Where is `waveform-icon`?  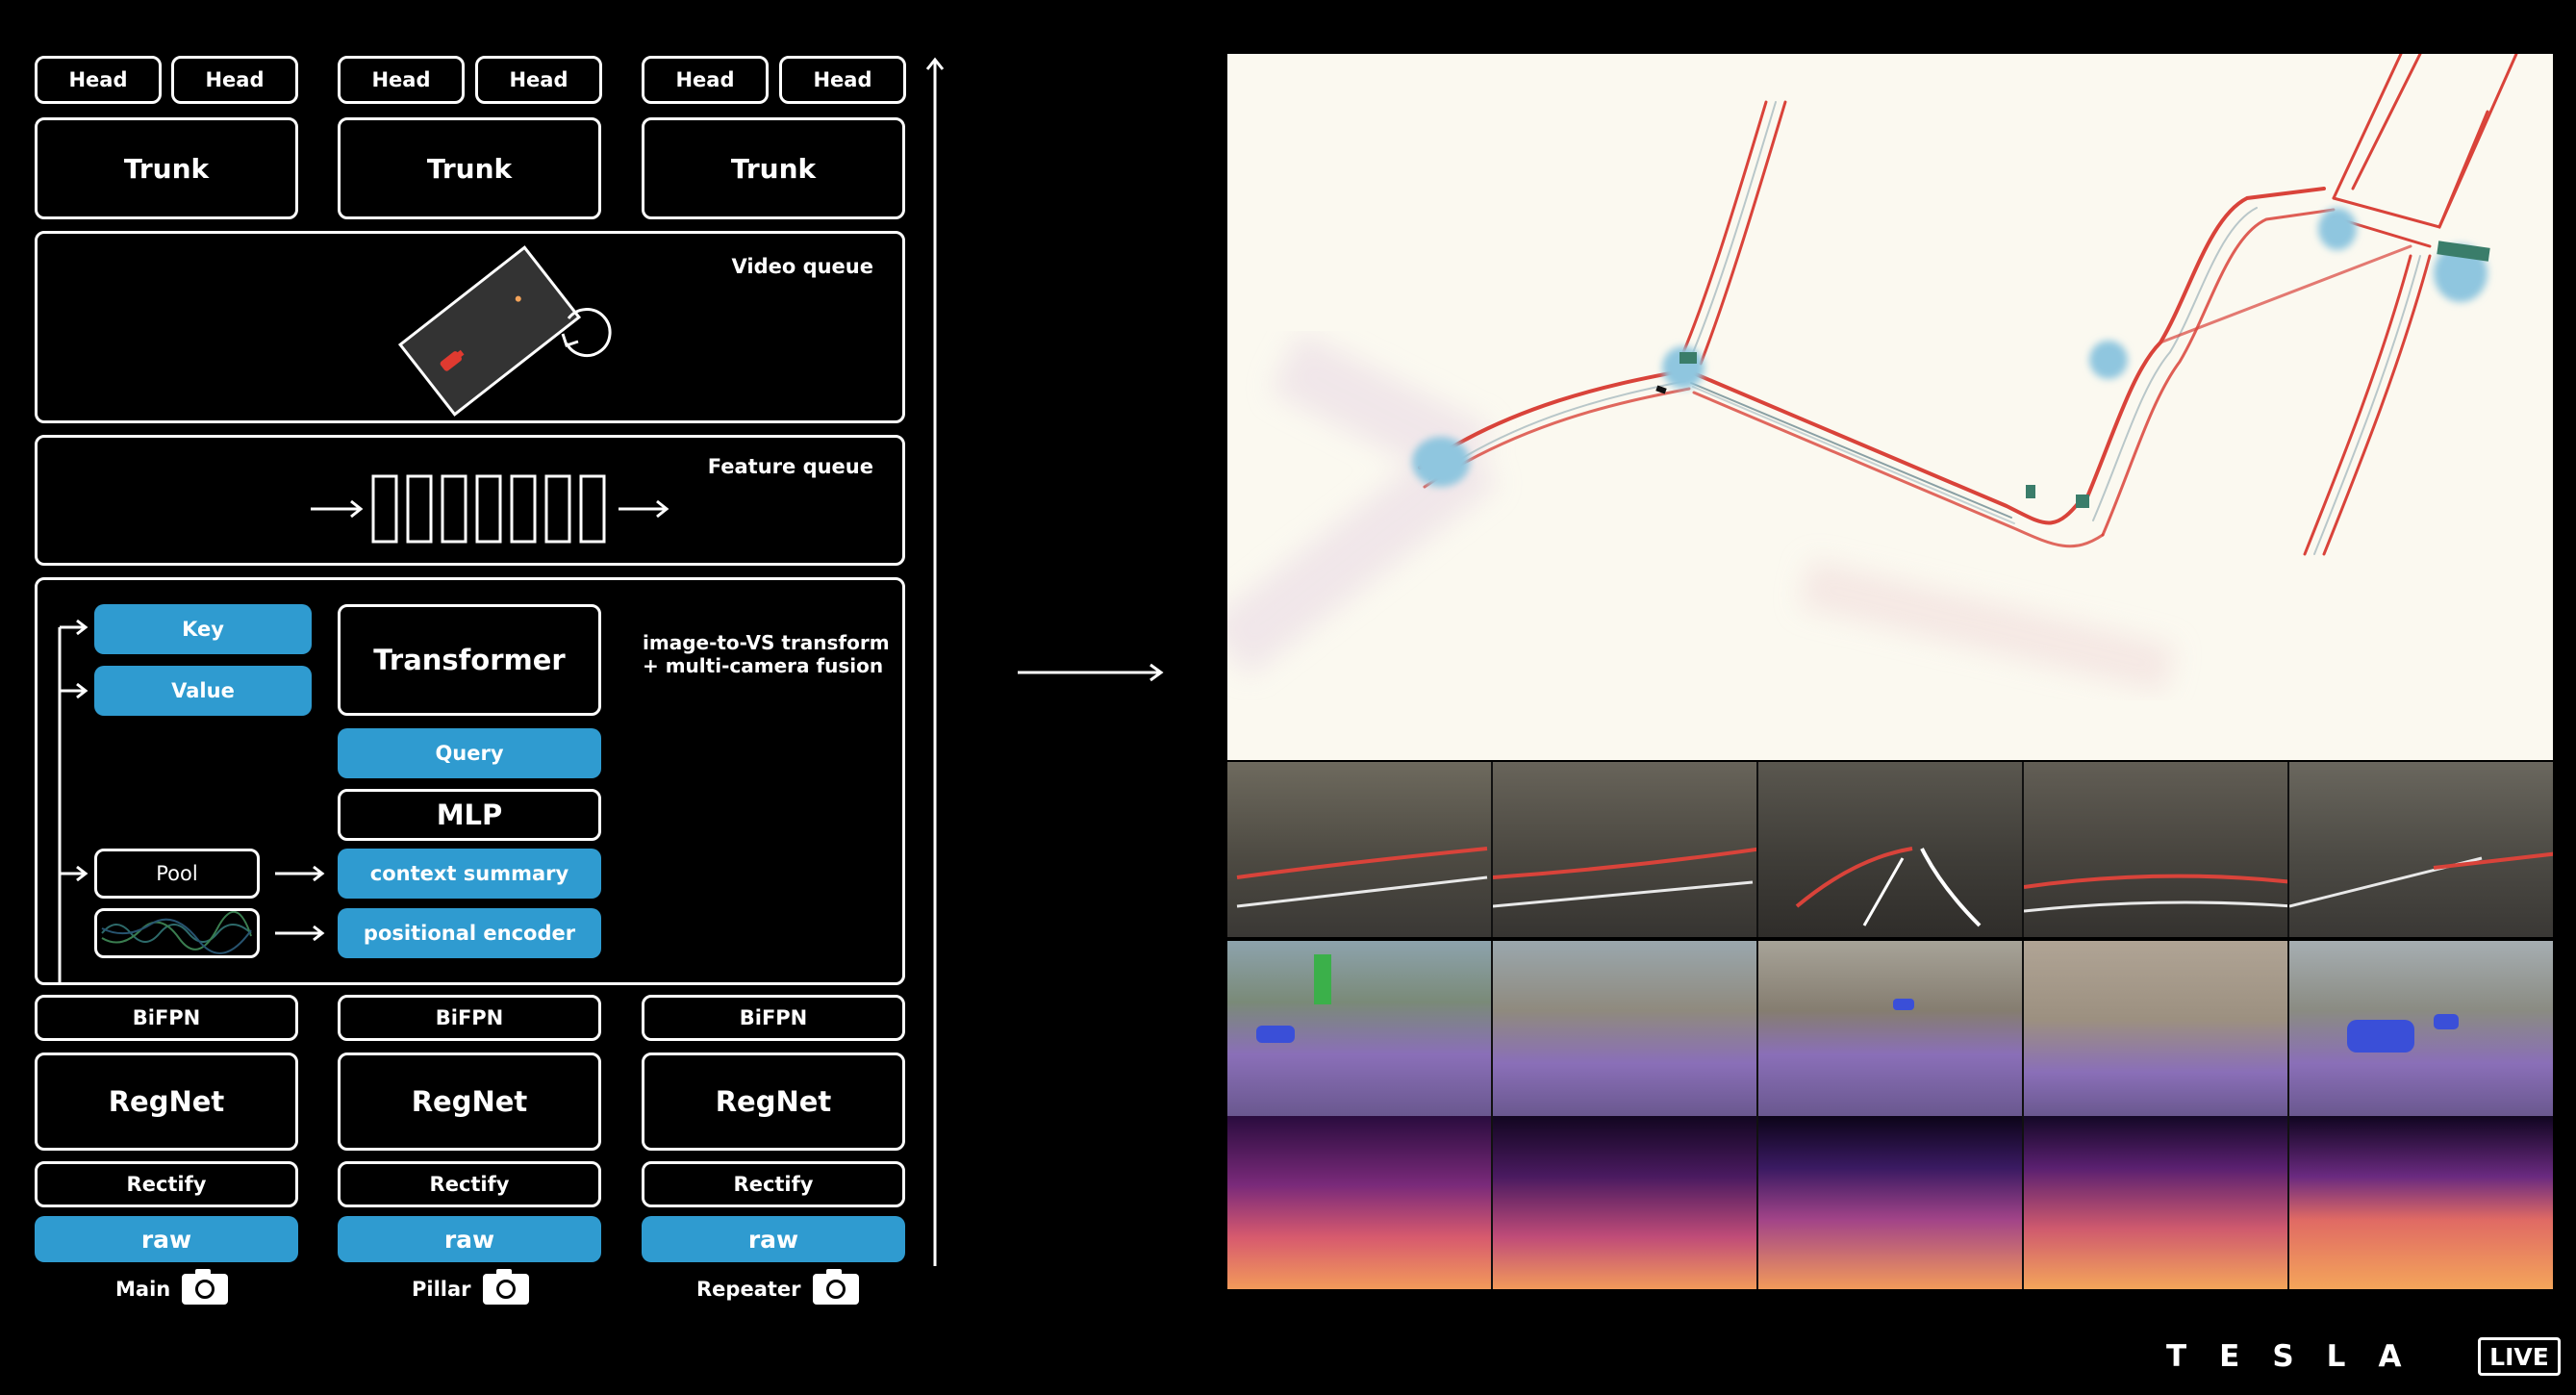 waveform-icon is located at coordinates (176, 933).